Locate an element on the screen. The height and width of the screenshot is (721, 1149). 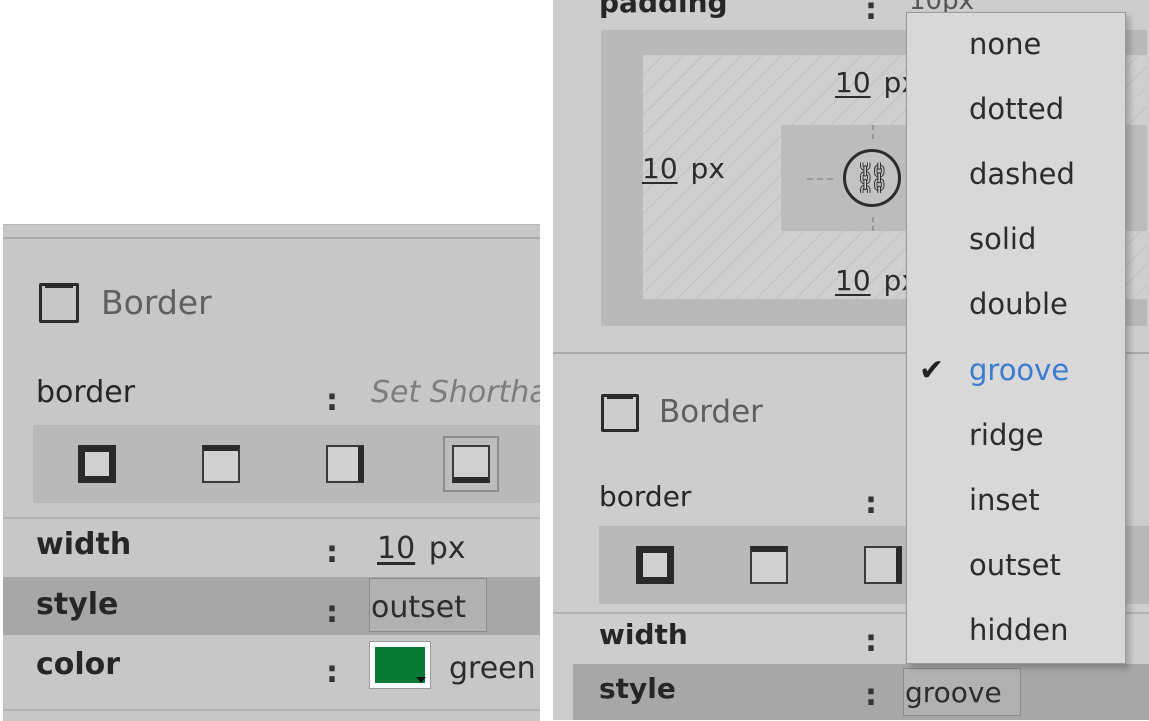
dropdown-option-inset: inset is located at coordinates (1004, 500).